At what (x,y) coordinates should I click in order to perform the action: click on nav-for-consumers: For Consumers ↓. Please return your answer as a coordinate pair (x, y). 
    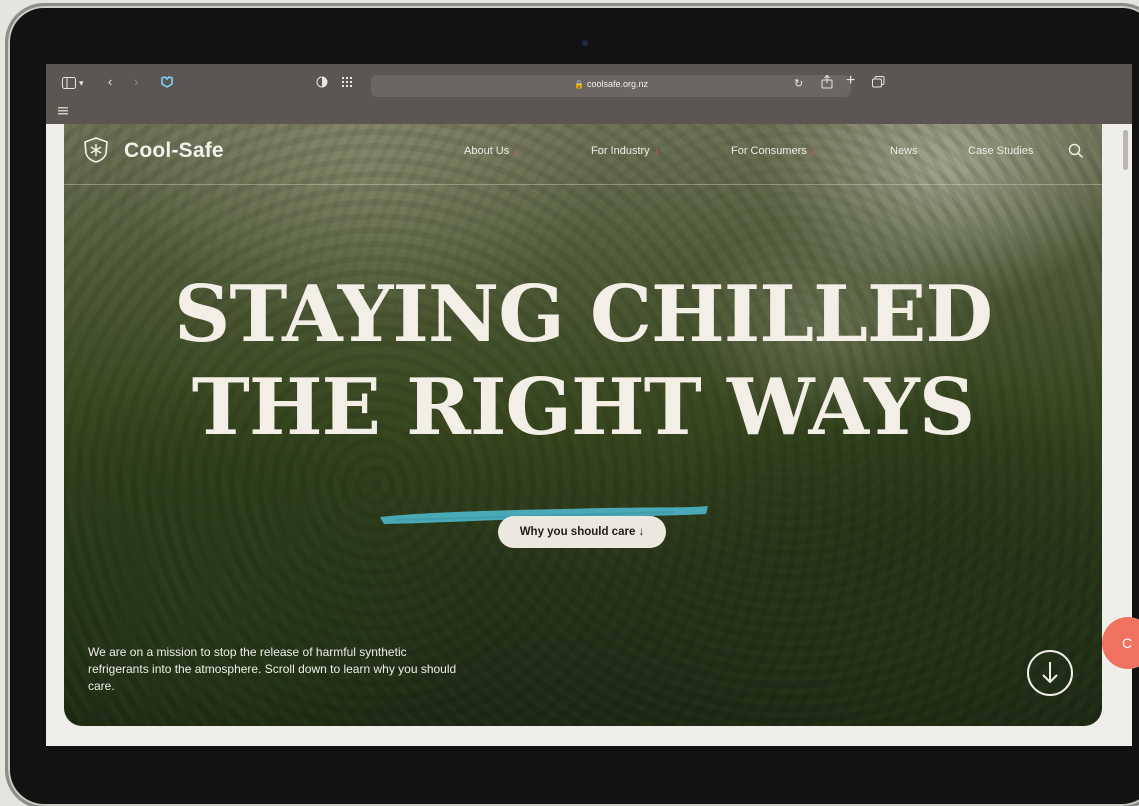
    Looking at the image, I should click on (773, 151).